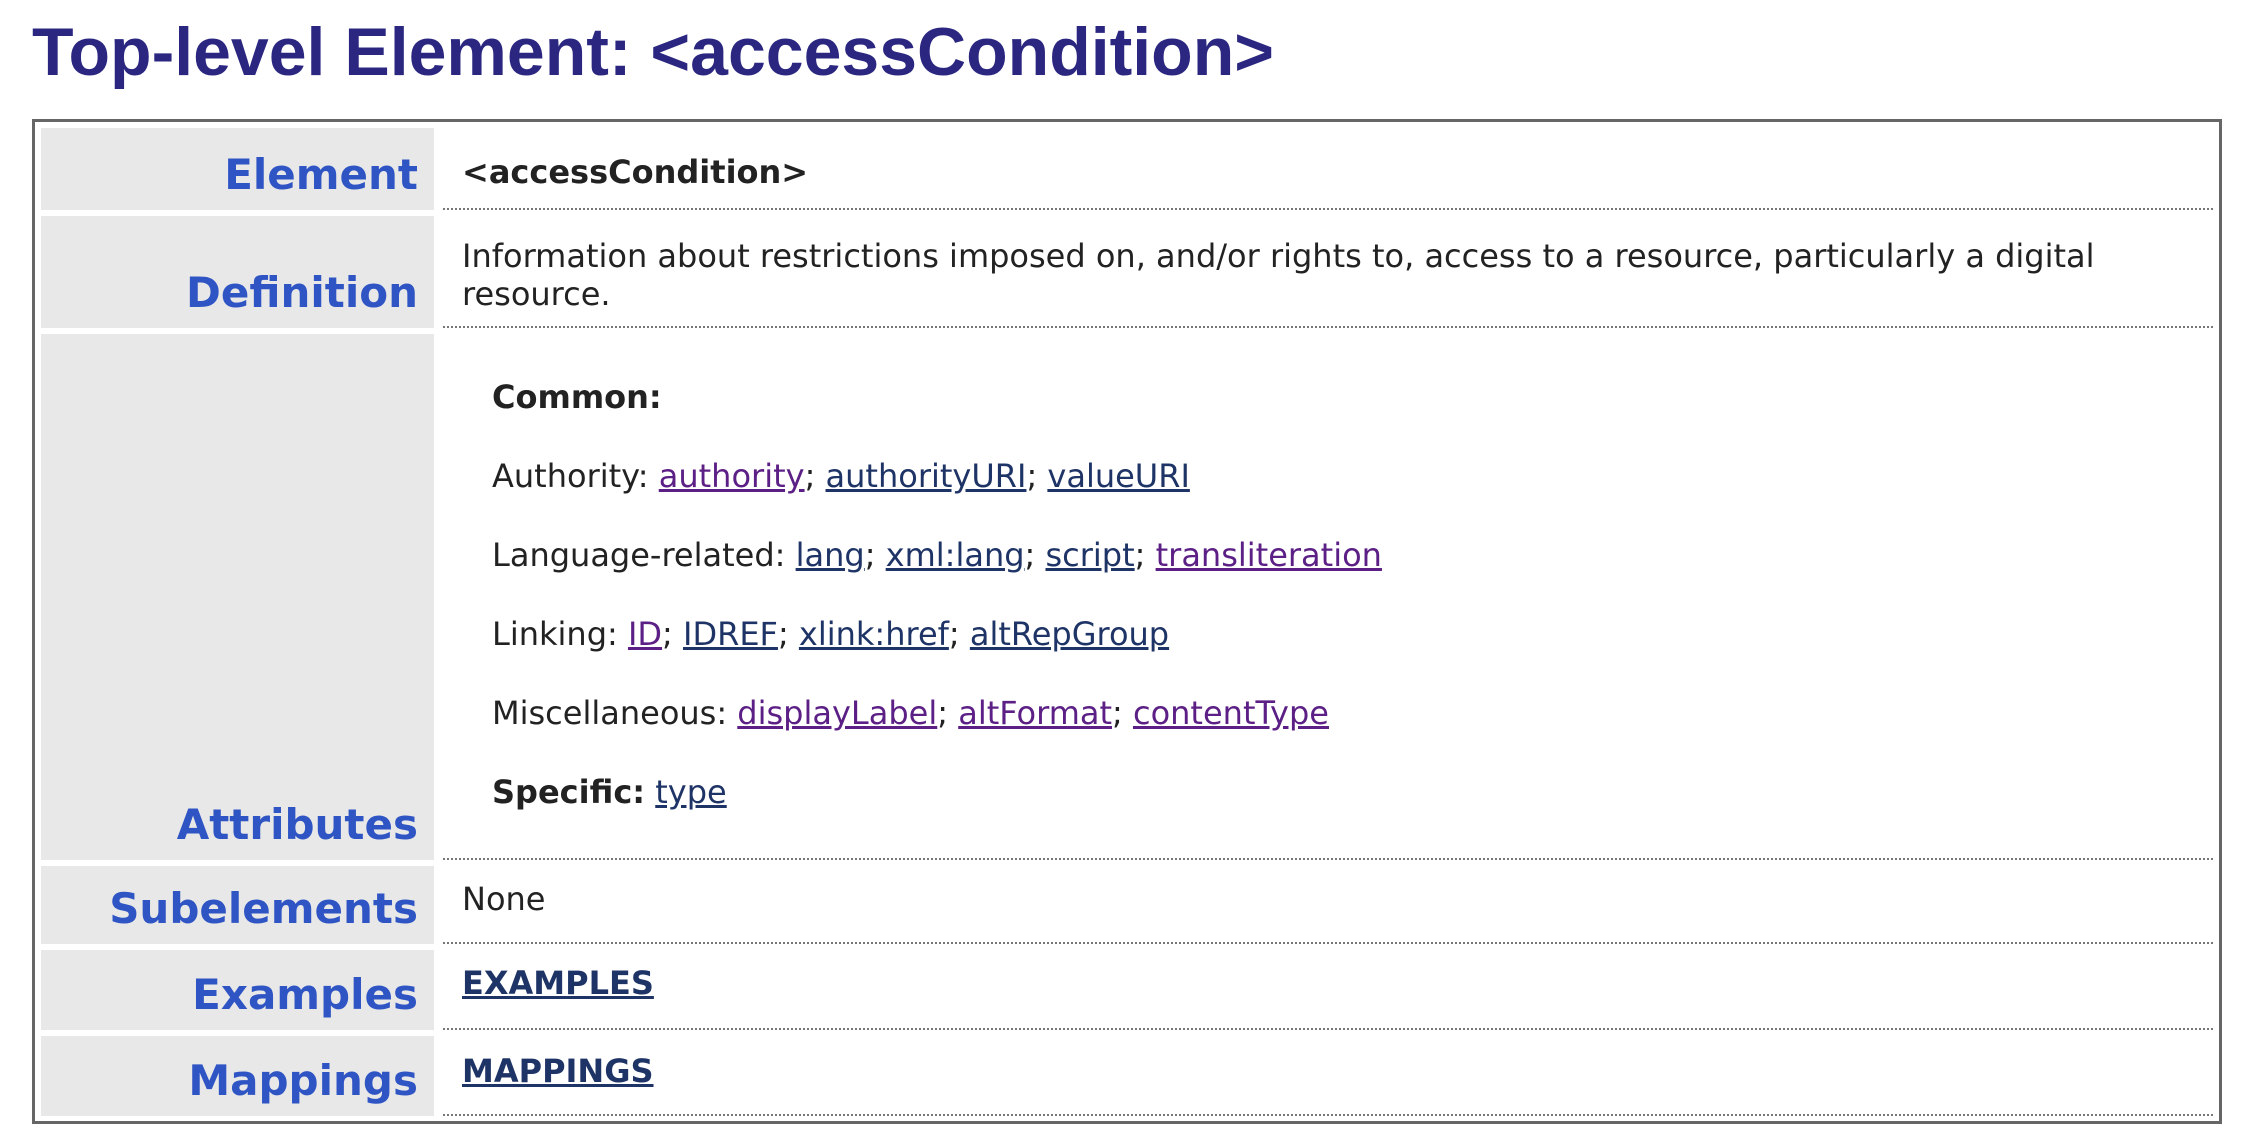  I want to click on common-heading: Common:, so click(577, 397).